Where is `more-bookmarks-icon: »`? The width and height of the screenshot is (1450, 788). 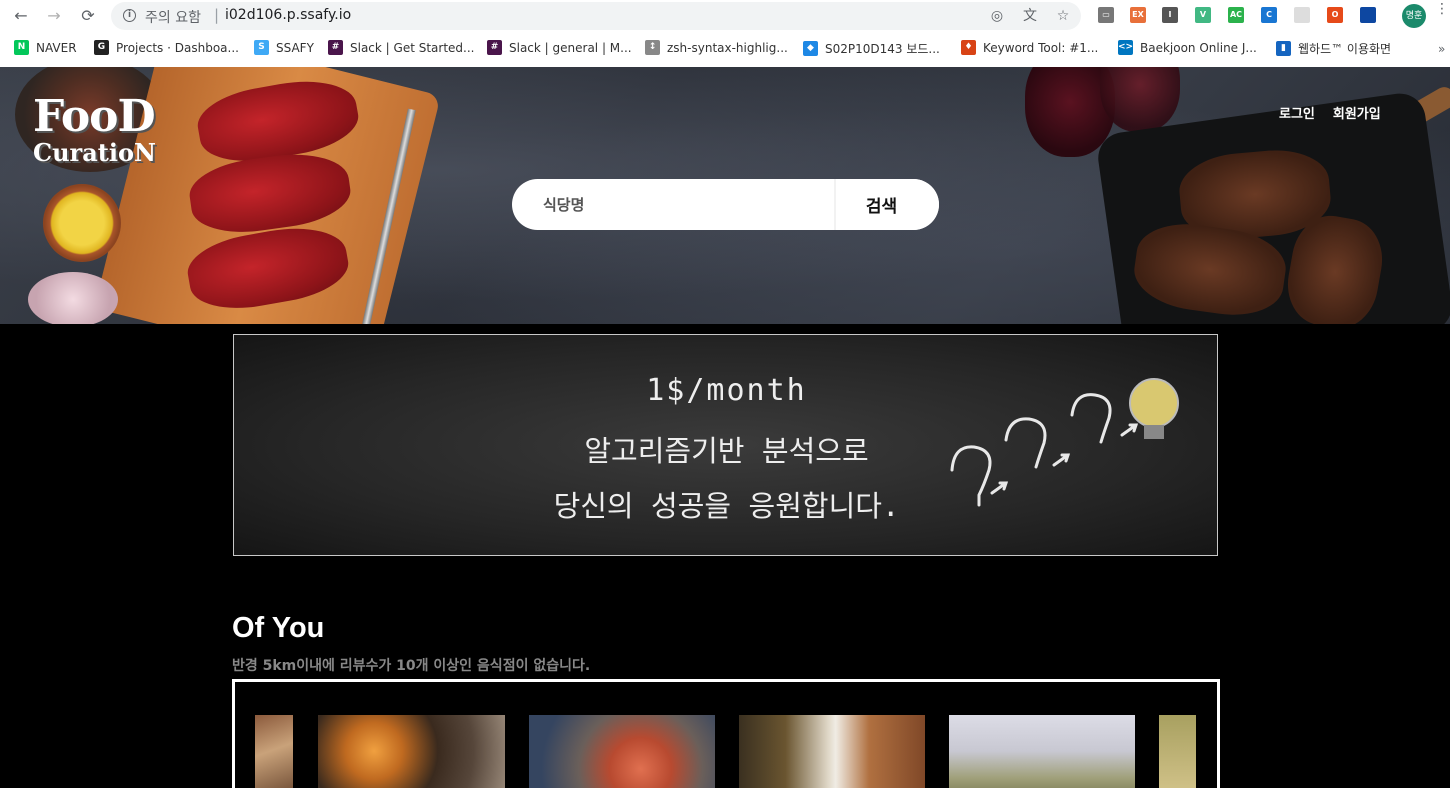
more-bookmarks-icon: » is located at coordinates (1441, 49).